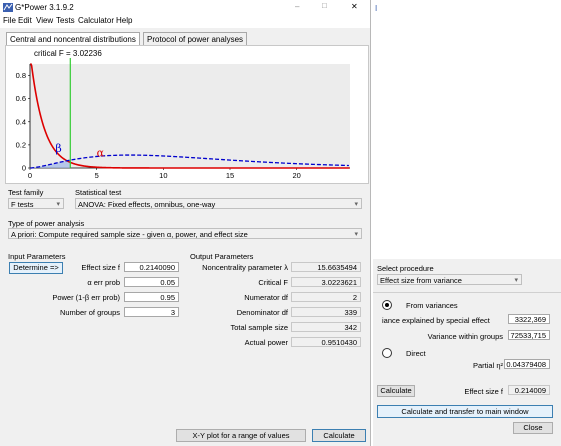  Describe the element at coordinates (326, 342) in the screenshot. I see `actual-power-value: 0.9510430` at that location.